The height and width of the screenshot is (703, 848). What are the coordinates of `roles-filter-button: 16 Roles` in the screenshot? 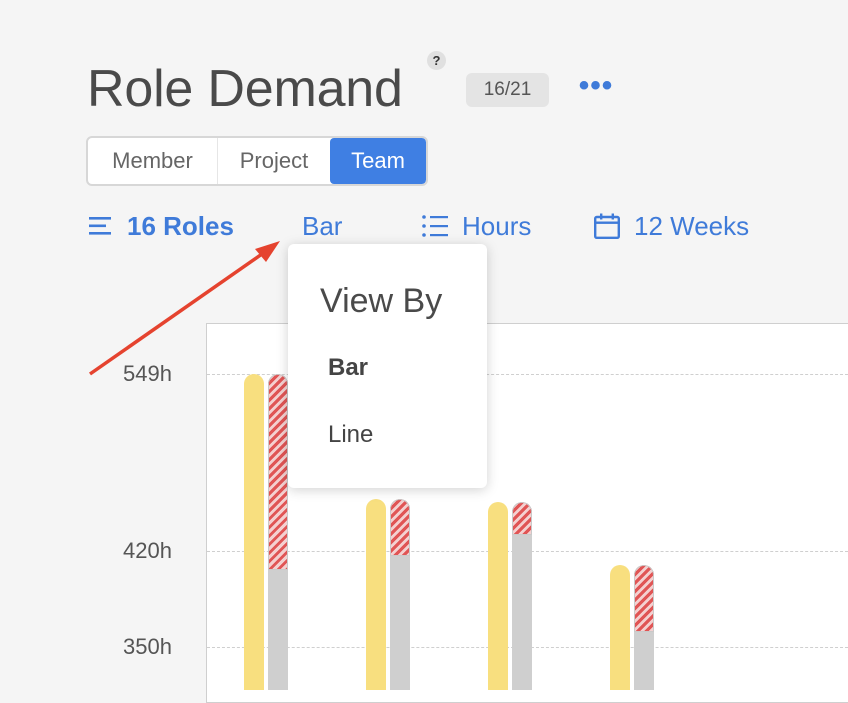 It's located at (161, 226).